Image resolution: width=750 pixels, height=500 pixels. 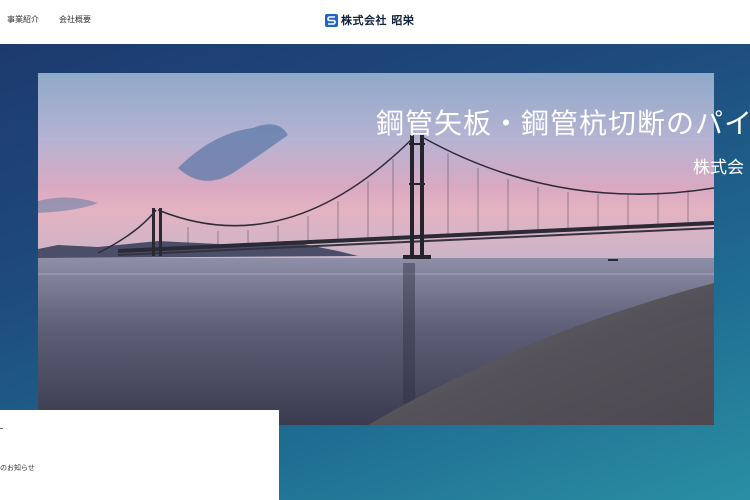 I want to click on news-link: のお知らせ, so click(x=17, y=468).